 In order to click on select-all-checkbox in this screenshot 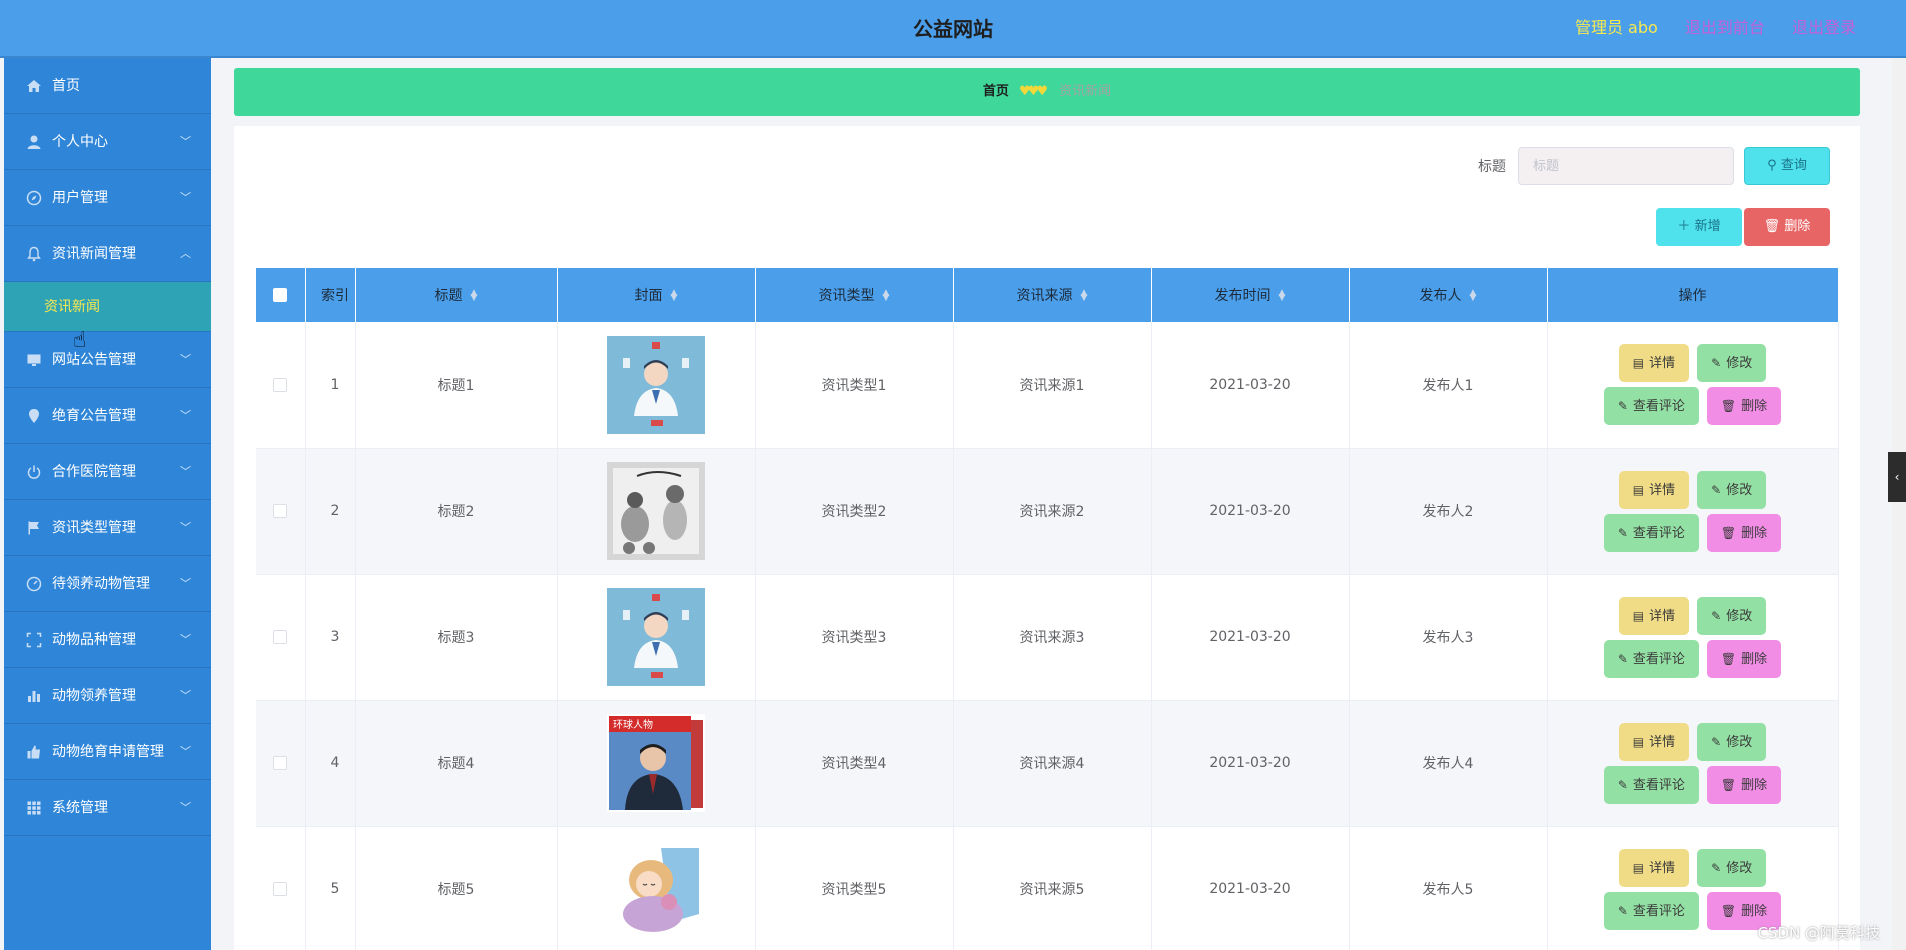, I will do `click(280, 295)`.